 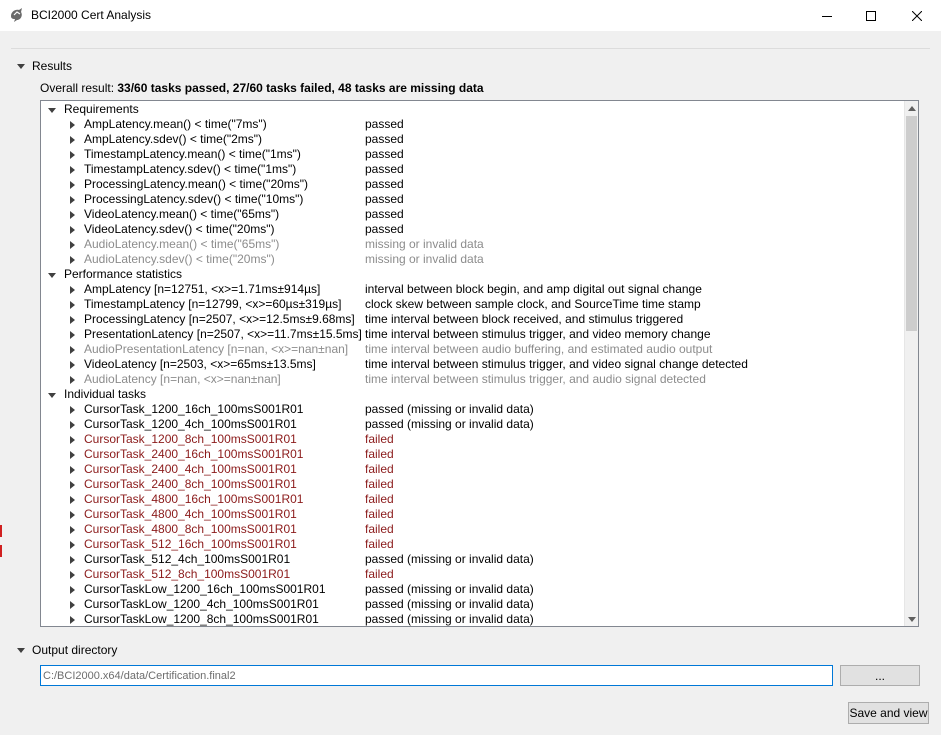 I want to click on output-section-toggle: Output directory, so click(x=66, y=650).